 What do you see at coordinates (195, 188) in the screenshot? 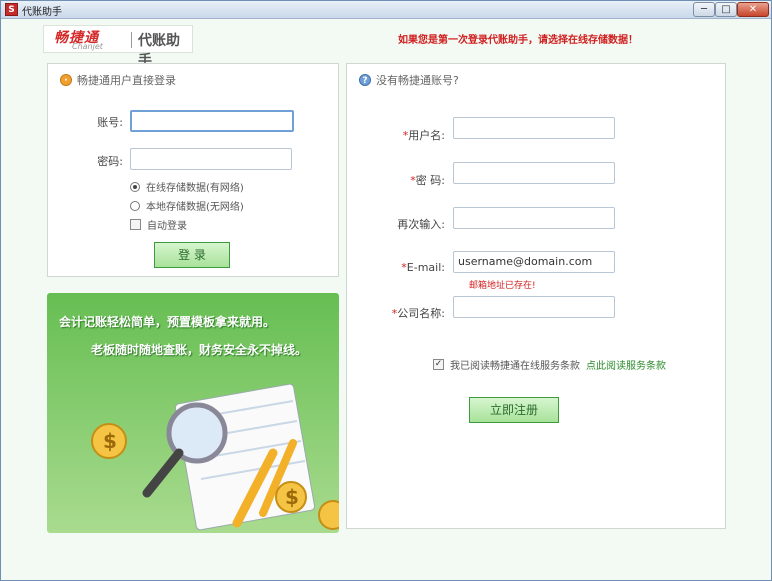
I see `online-label: 在线存储数据(有网络)` at bounding box center [195, 188].